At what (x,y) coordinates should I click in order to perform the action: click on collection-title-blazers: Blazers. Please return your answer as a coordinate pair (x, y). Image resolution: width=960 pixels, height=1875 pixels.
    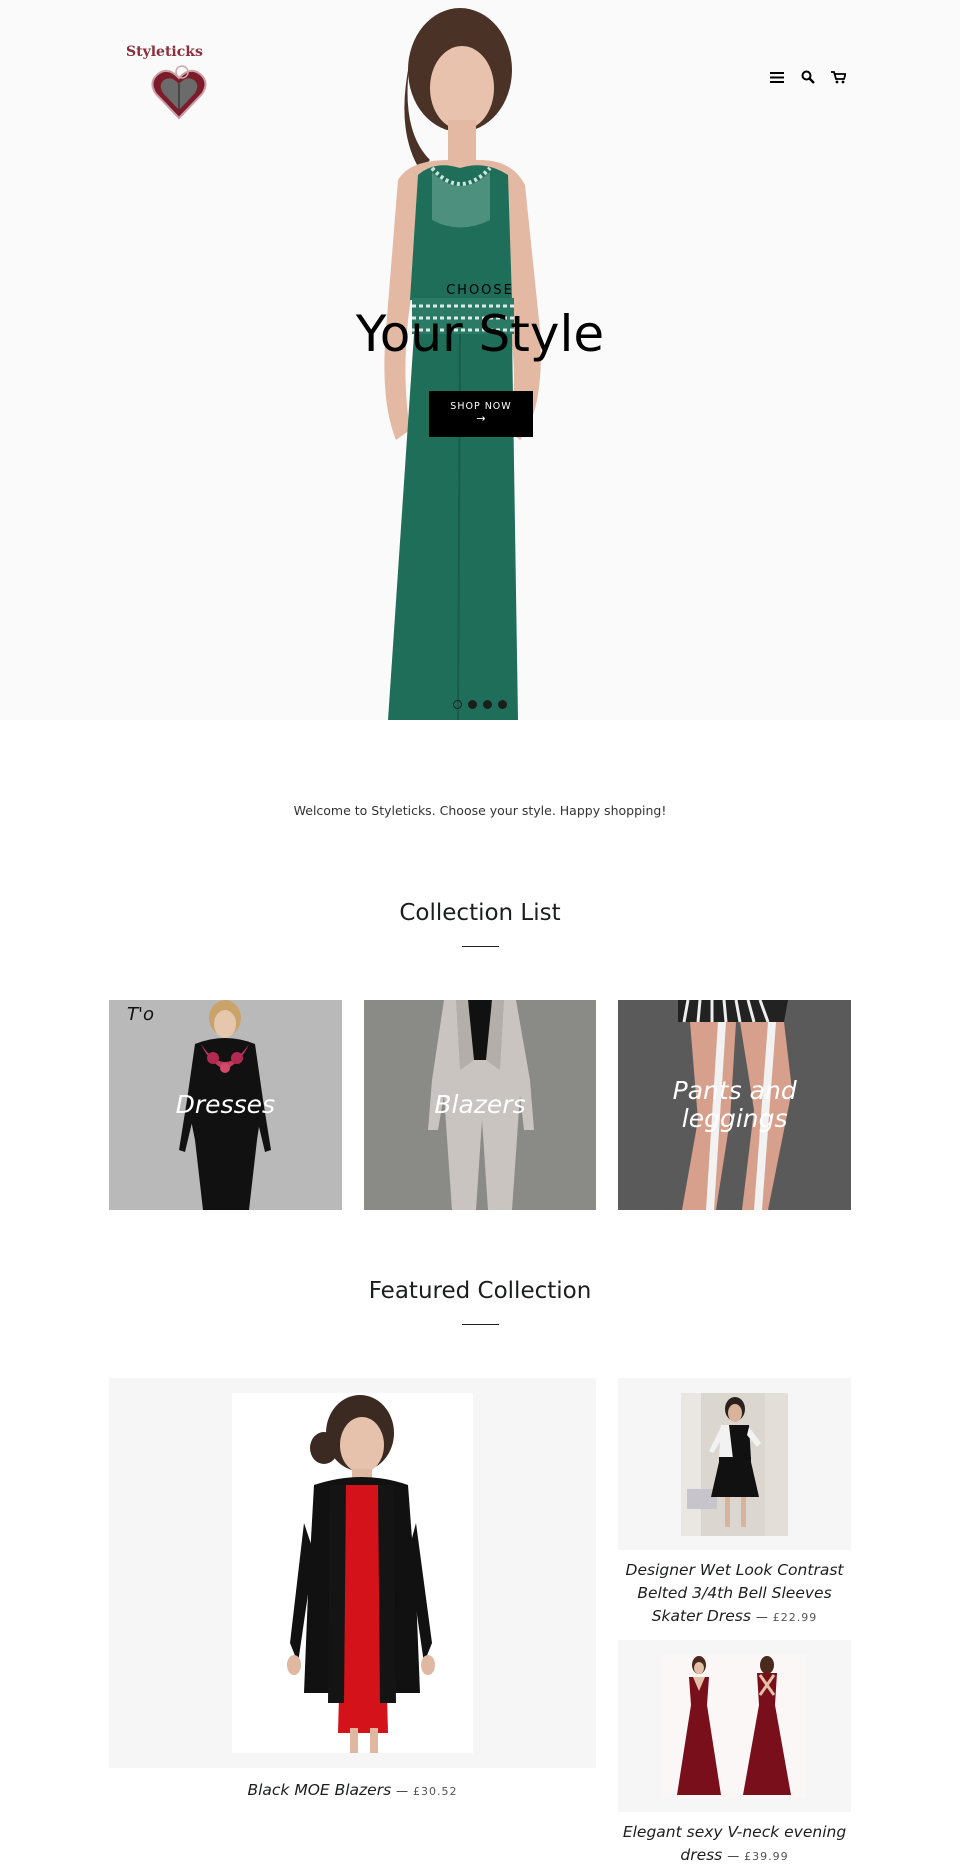
    Looking at the image, I should click on (480, 1104).